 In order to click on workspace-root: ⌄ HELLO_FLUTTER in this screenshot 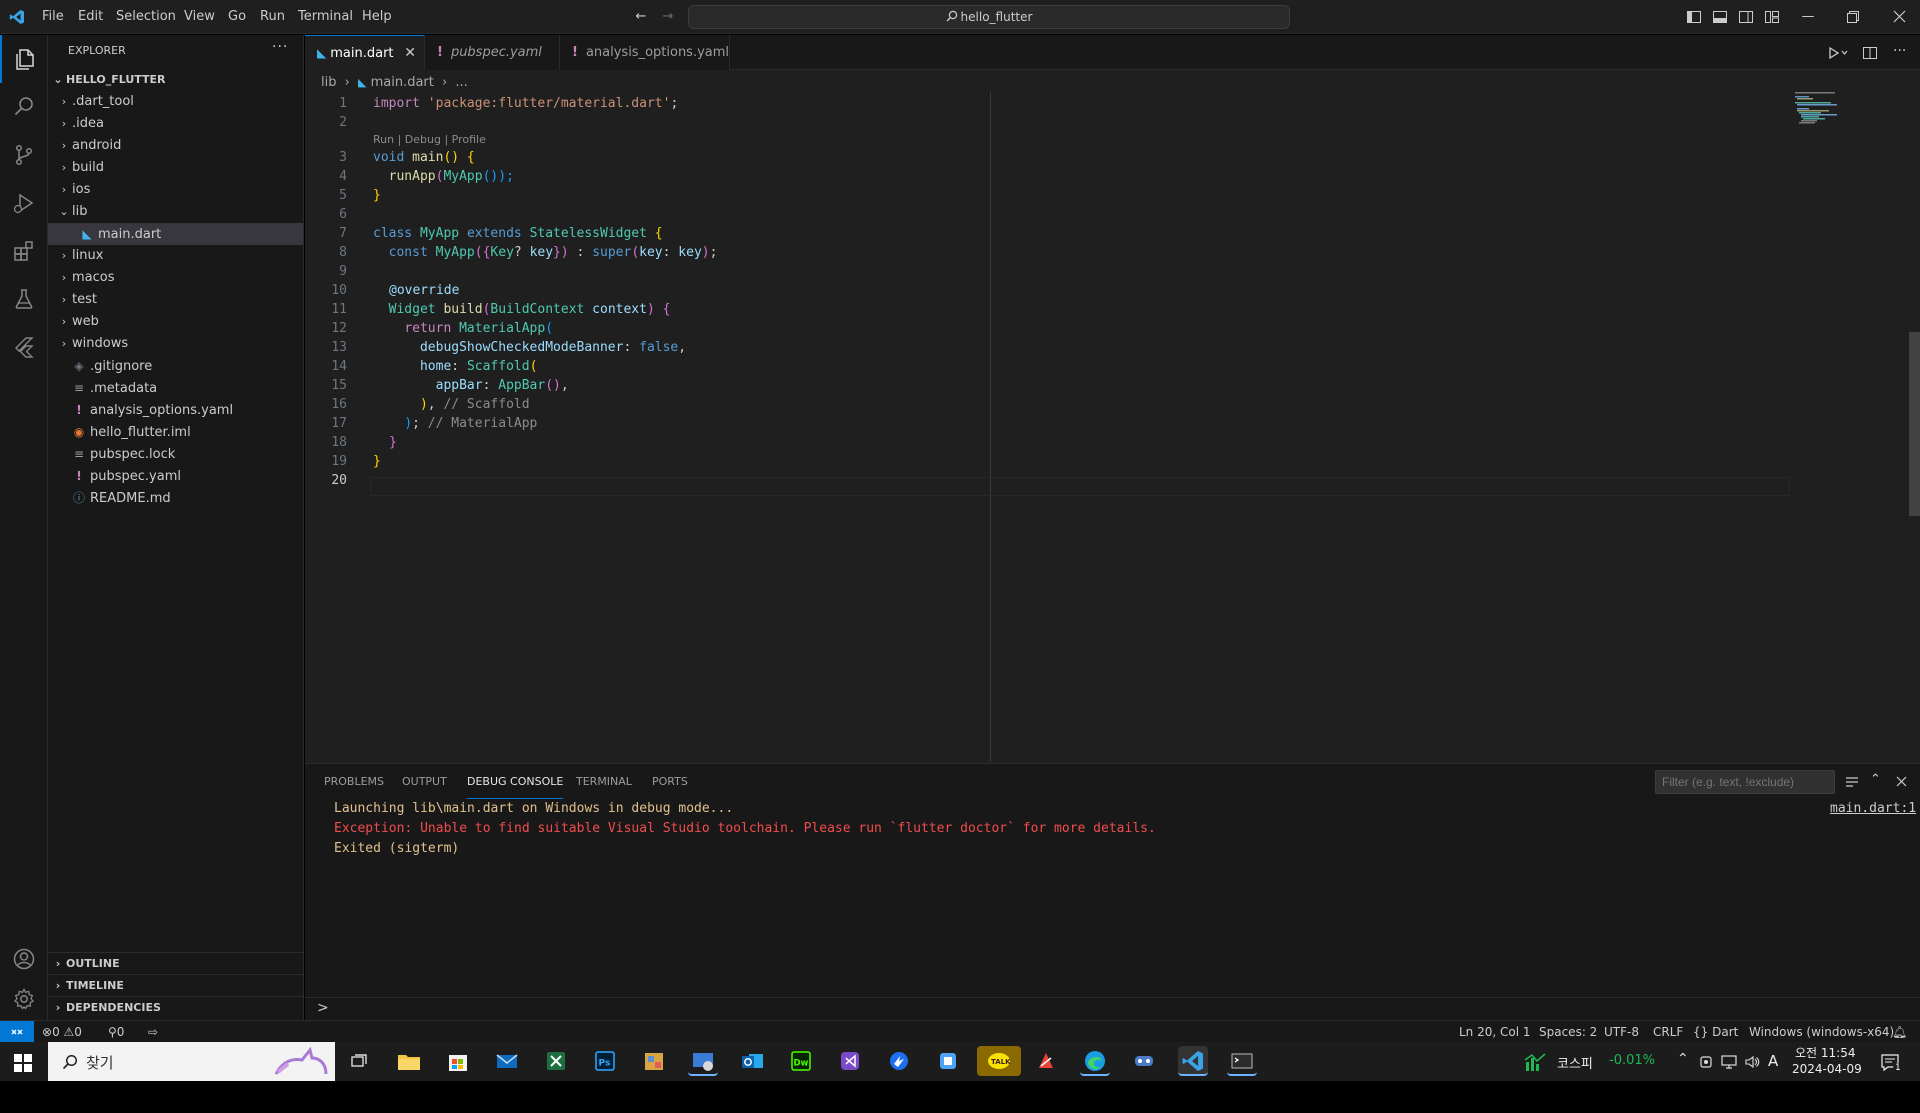, I will do `click(175, 80)`.